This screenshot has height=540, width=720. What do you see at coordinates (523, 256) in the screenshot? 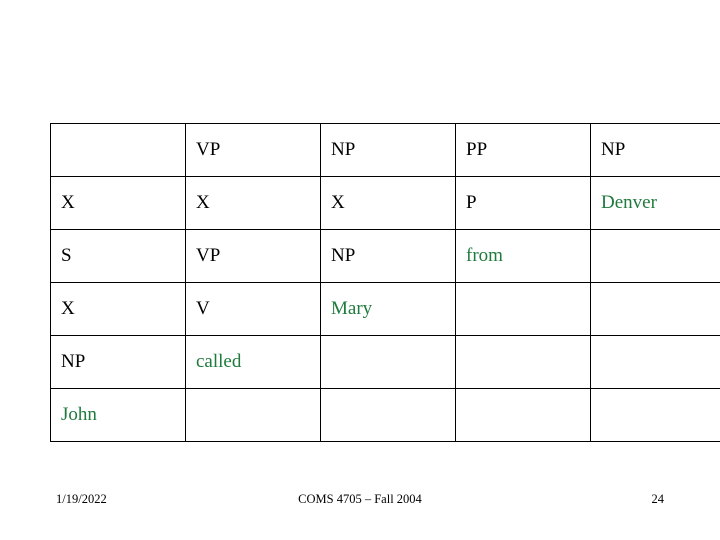
I see `table-cell: from` at bounding box center [523, 256].